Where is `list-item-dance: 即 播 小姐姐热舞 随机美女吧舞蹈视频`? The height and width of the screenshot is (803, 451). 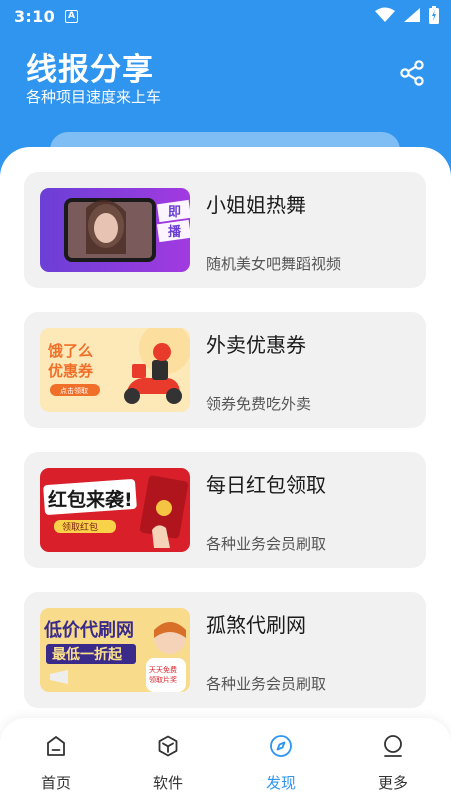
list-item-dance: 即 播 小姐姐热舞 随机美女吧舞蹈视频 is located at coordinates (225, 230).